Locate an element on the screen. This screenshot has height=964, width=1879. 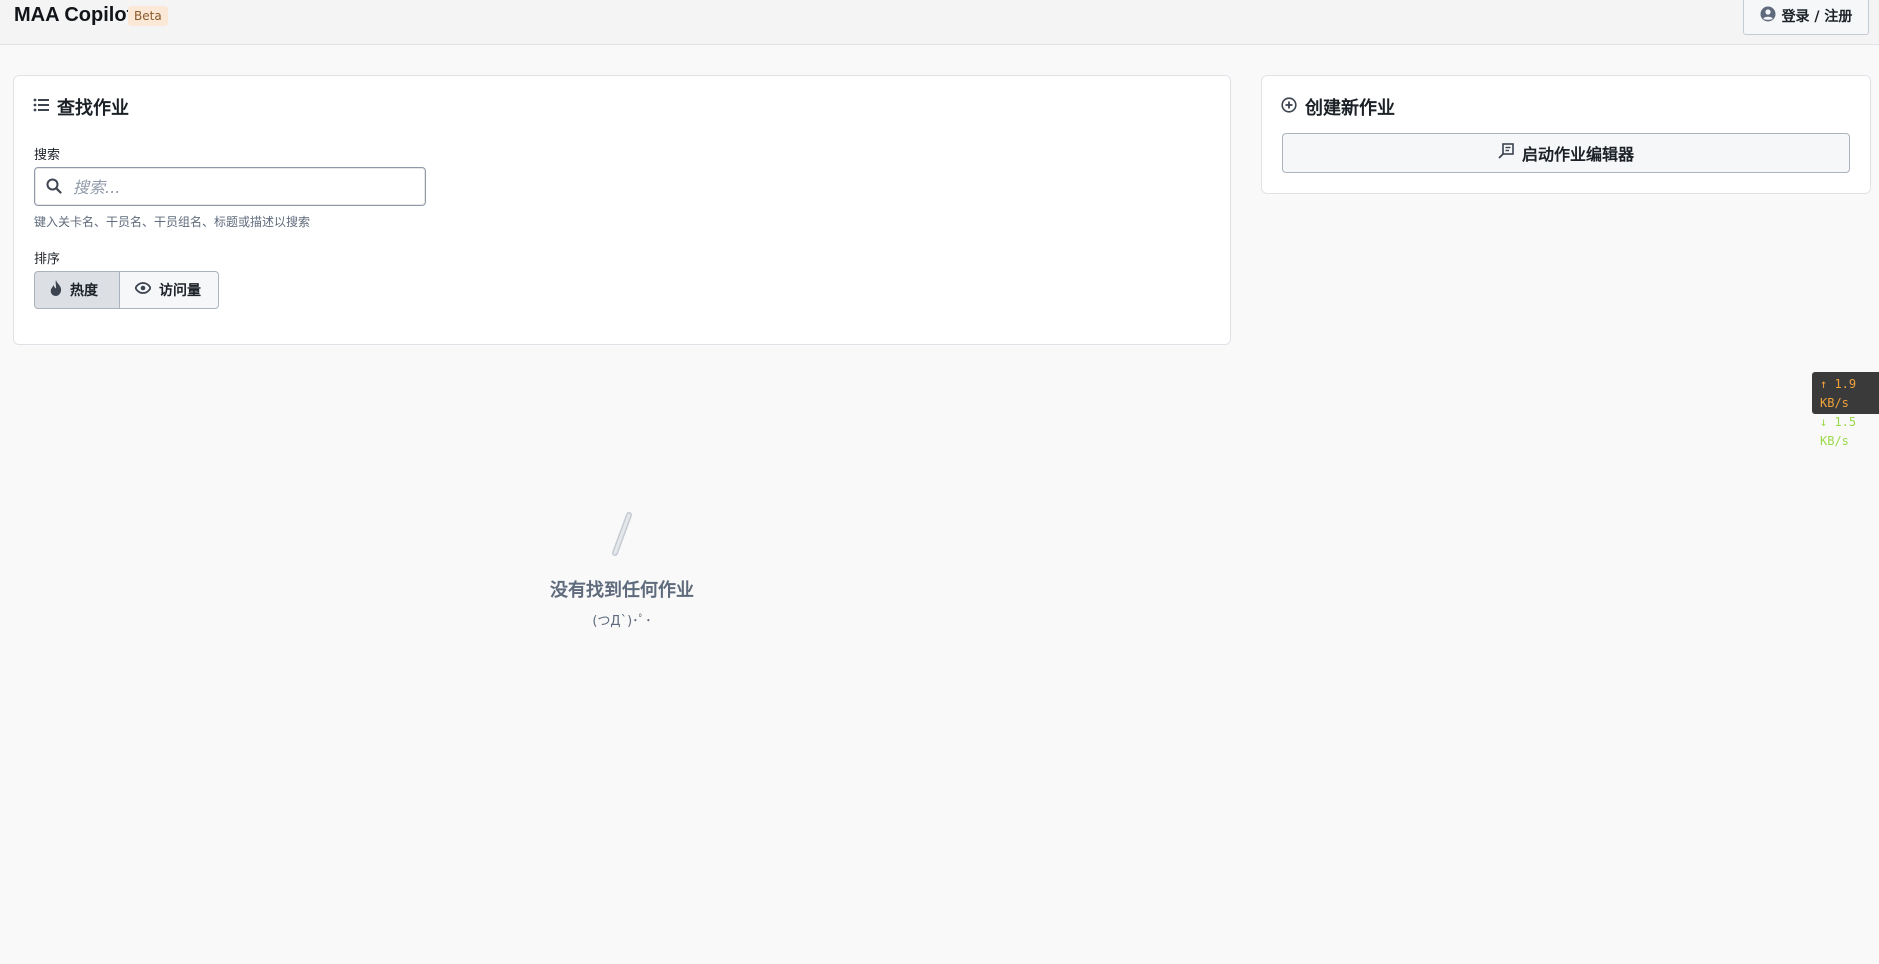
create-operation-heading: 创建新作业 is located at coordinates (1338, 107).